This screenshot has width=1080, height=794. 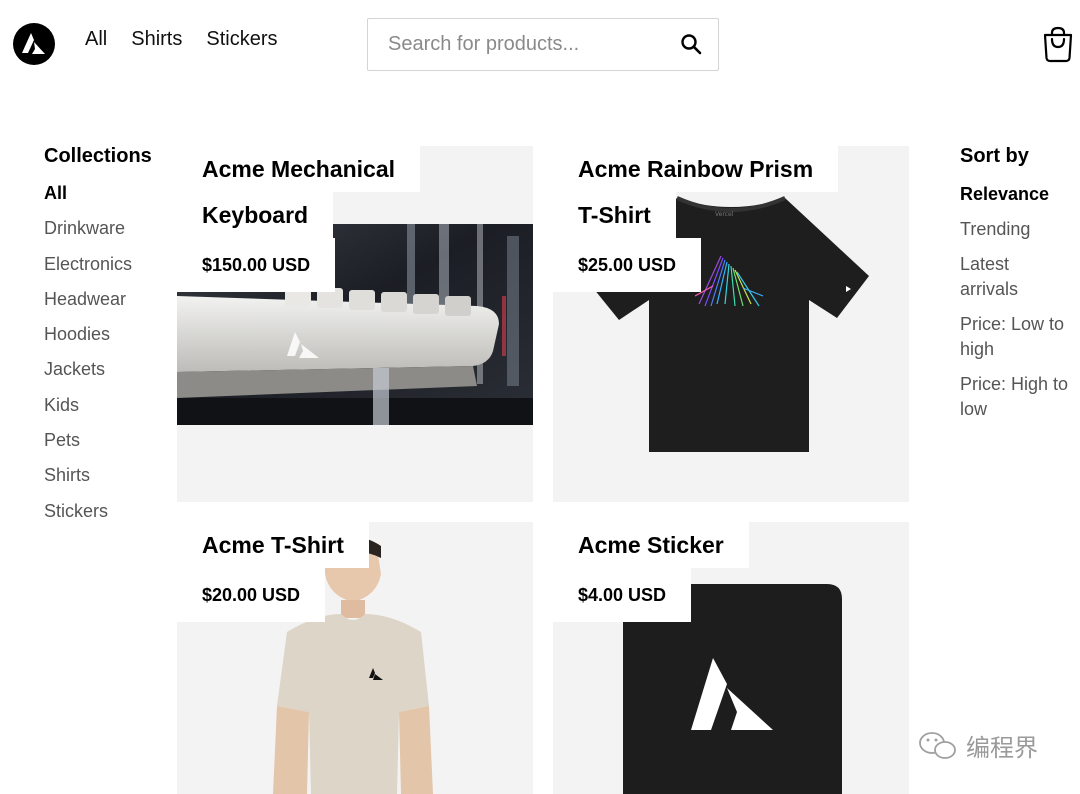 What do you see at coordinates (251, 595) in the screenshot?
I see `product-price: $20.00 USD` at bounding box center [251, 595].